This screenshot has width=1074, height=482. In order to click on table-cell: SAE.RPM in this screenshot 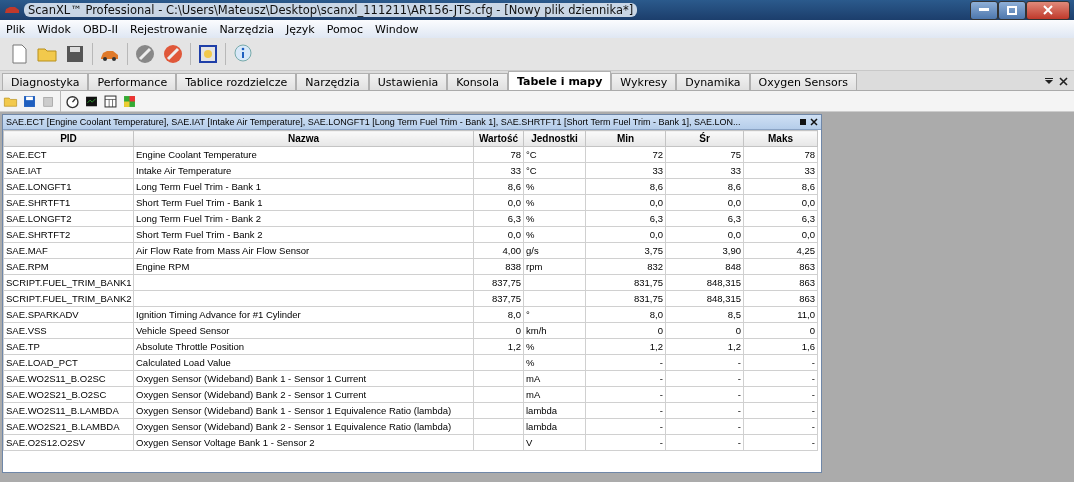, I will do `click(27, 266)`.